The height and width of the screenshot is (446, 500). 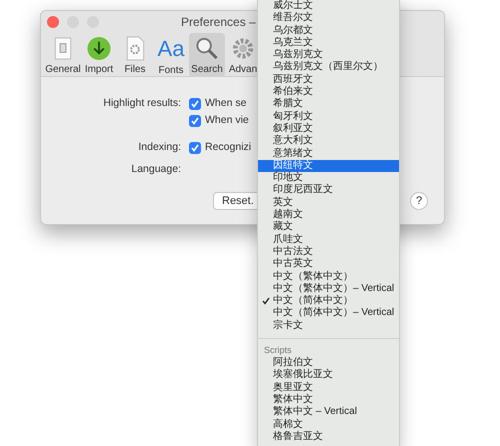 What do you see at coordinates (328, 55) in the screenshot?
I see `menu-item: 乌兹别克文` at bounding box center [328, 55].